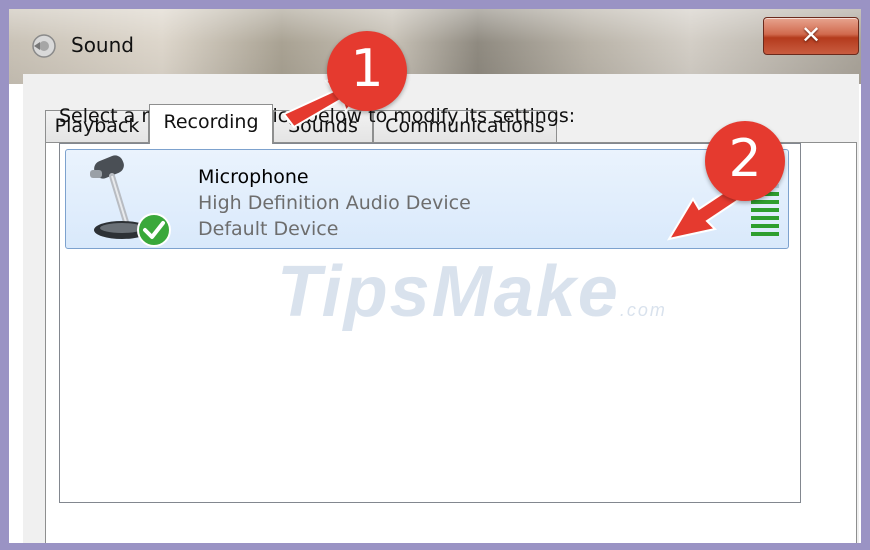  Describe the element at coordinates (211, 124) in the screenshot. I see `tab-recording: Recording` at that location.